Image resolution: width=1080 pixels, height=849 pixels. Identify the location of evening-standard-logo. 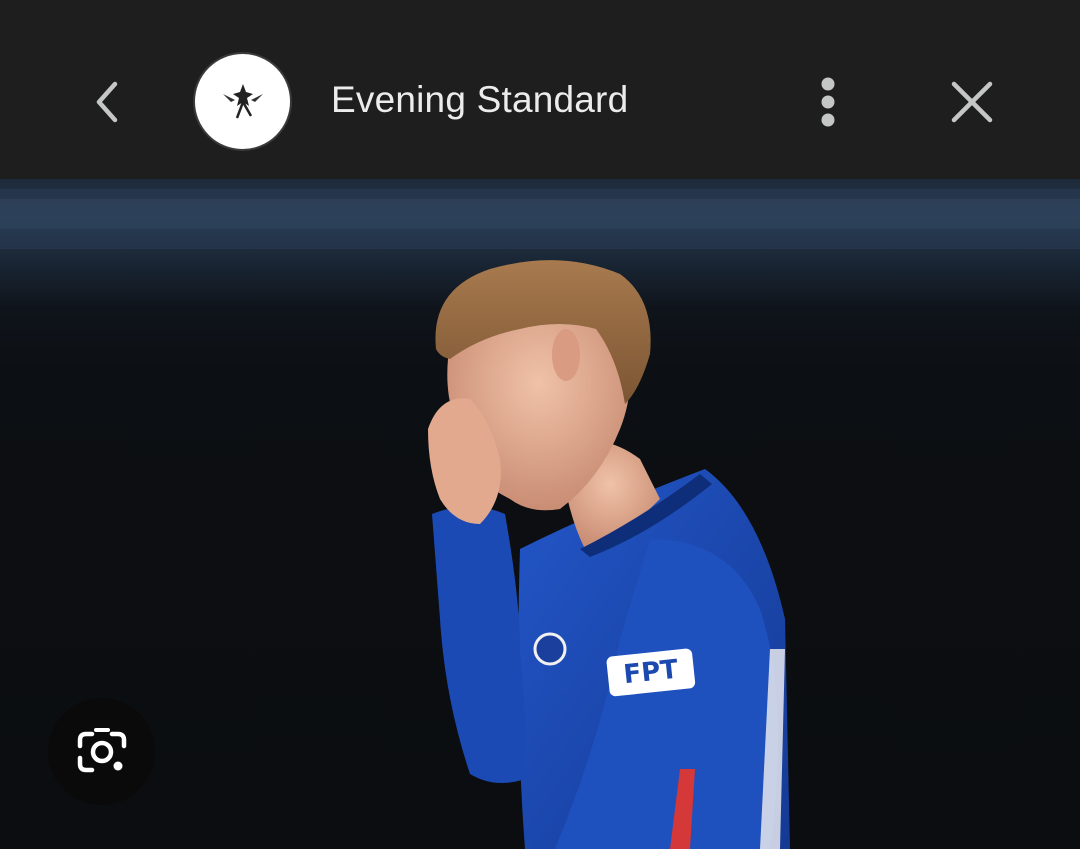
(242, 100).